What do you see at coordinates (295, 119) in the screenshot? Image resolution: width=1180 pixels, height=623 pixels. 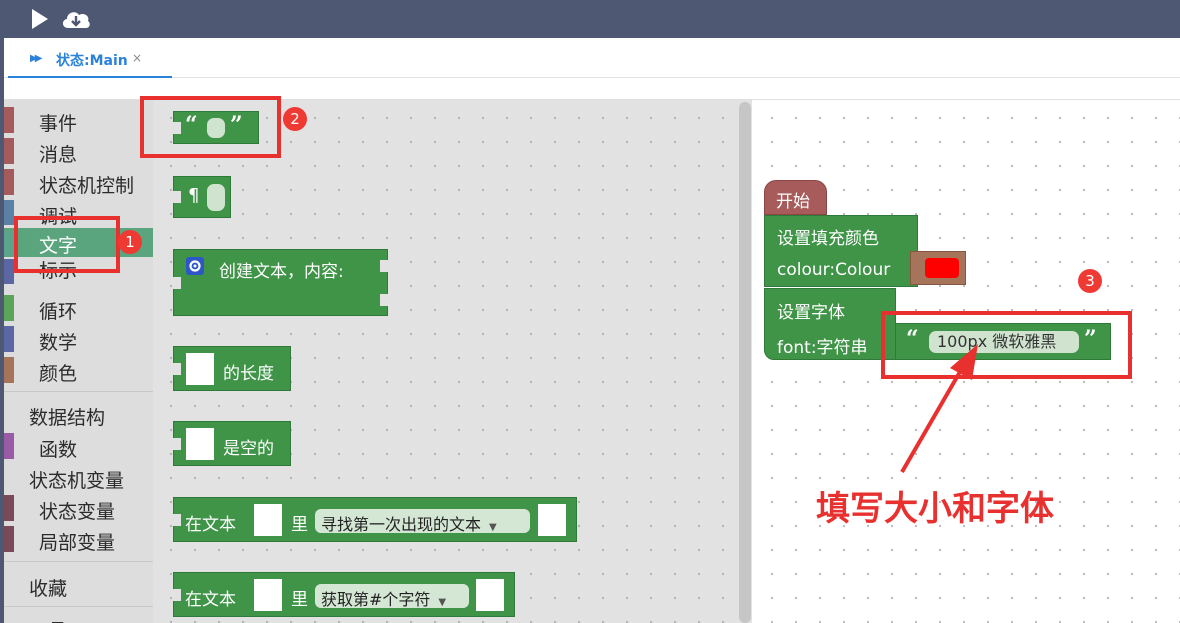 I see `annotation-badge-2: 2` at bounding box center [295, 119].